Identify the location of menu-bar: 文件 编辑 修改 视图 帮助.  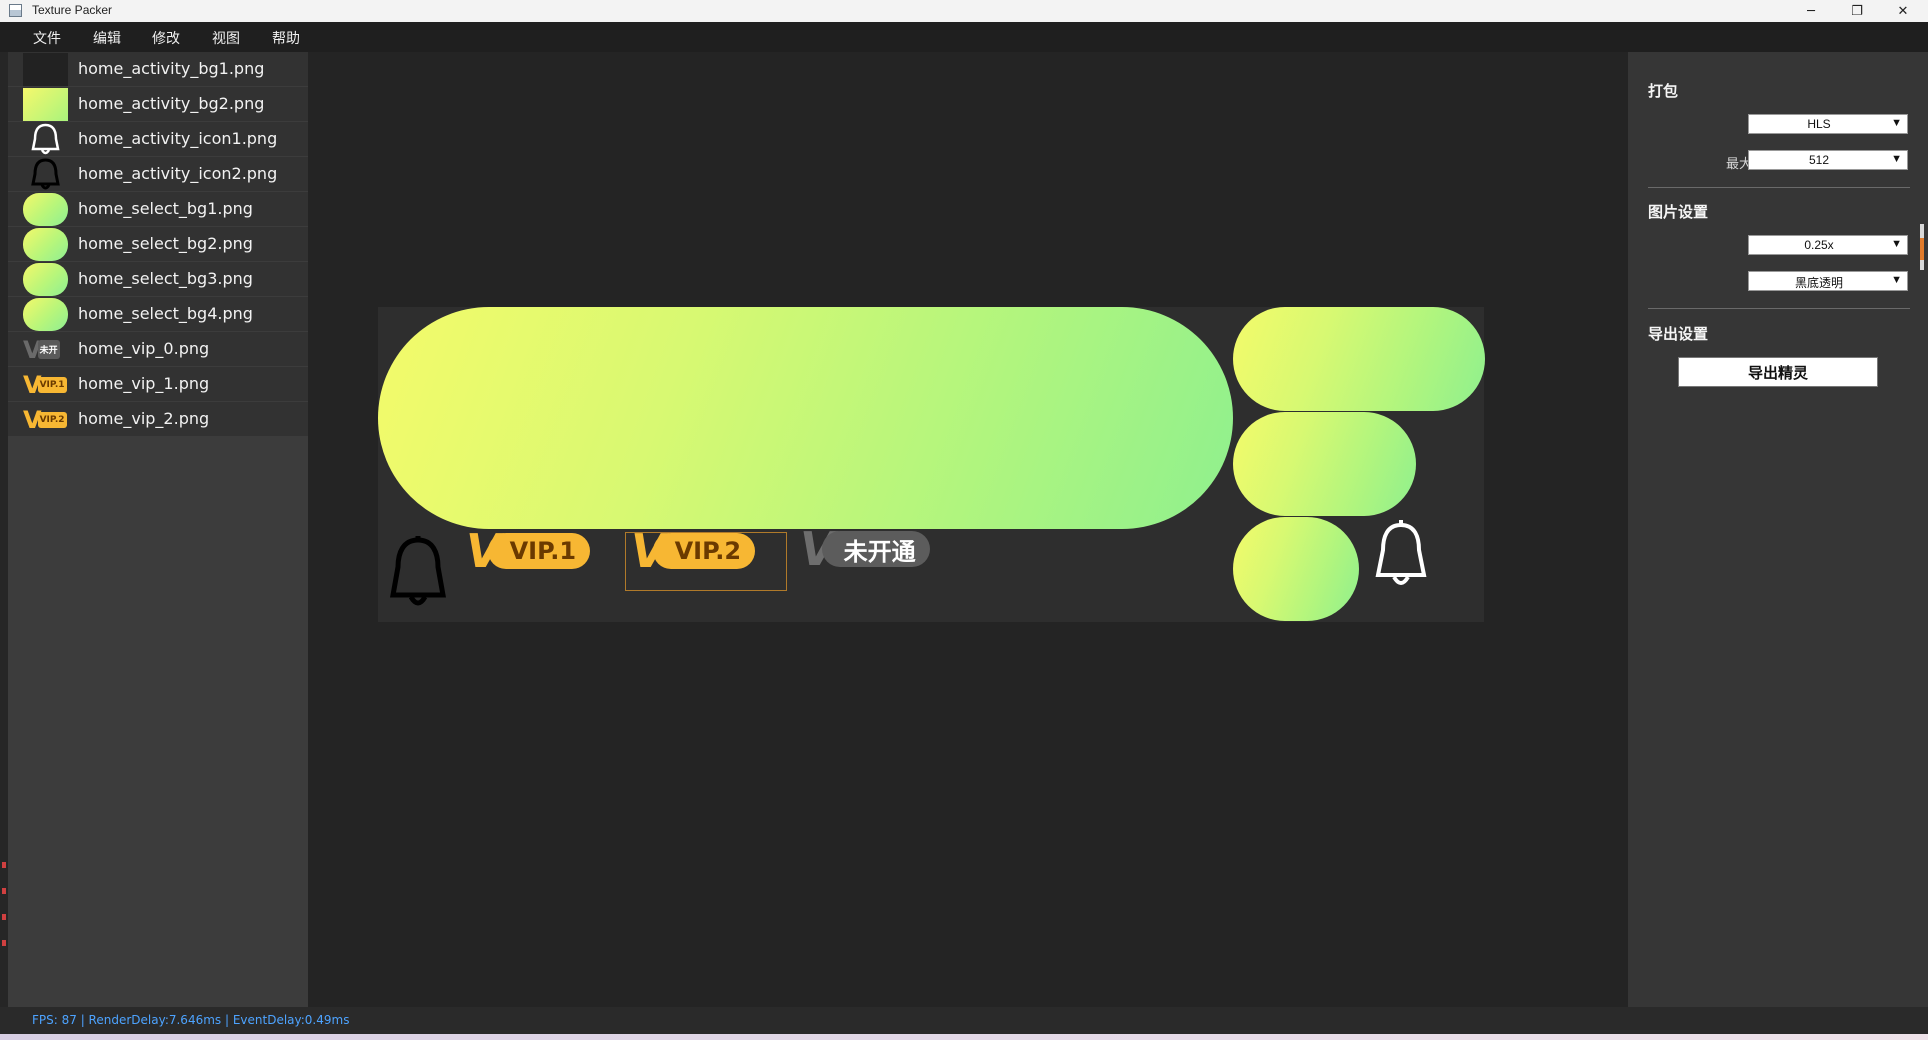
(964, 37).